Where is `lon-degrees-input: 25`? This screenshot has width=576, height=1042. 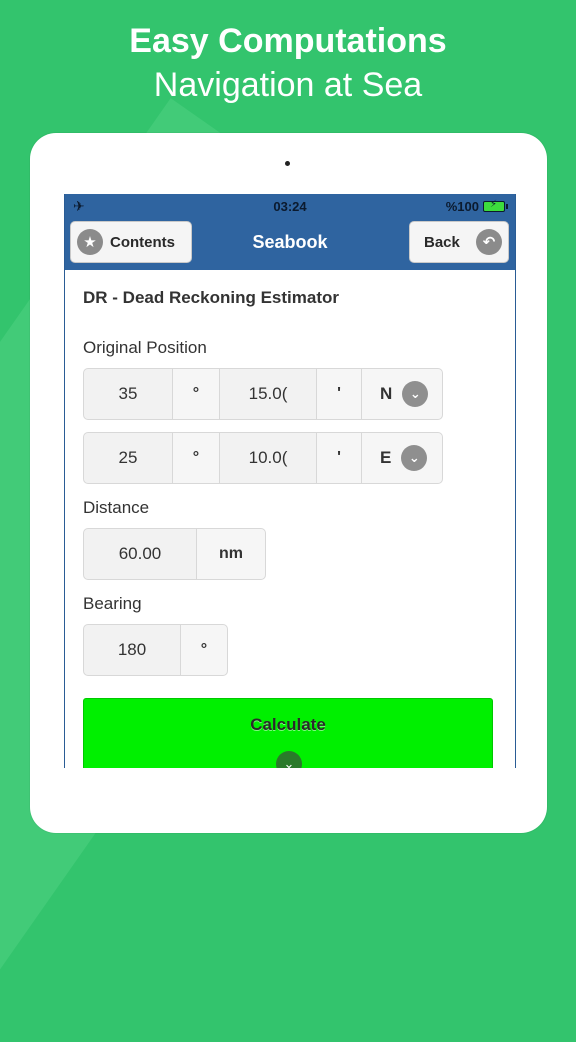
lon-degrees-input: 25 is located at coordinates (128, 458).